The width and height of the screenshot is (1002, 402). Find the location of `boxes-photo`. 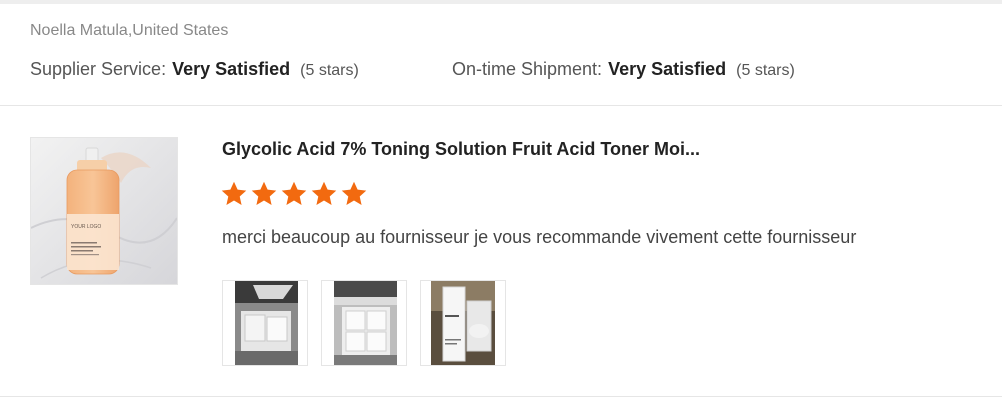

boxes-photo is located at coordinates (265, 323).